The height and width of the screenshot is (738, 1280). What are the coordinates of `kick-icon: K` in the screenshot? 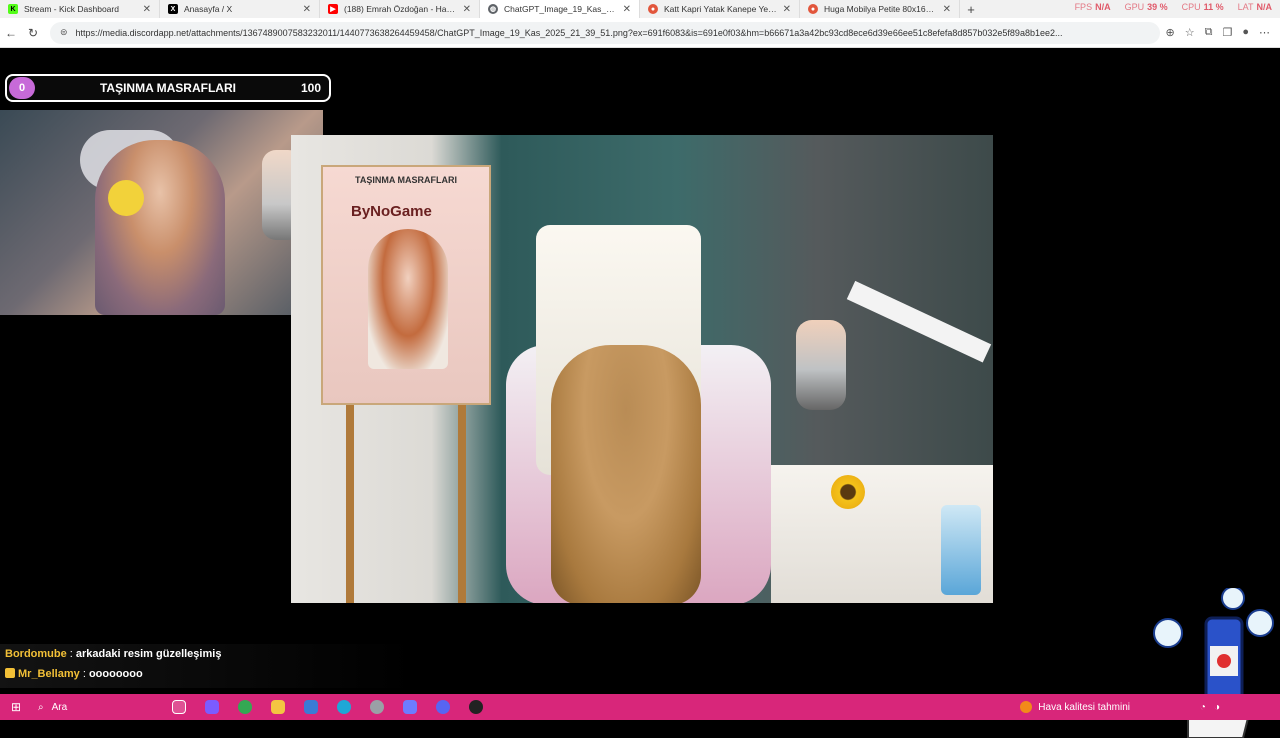 It's located at (13, 9).